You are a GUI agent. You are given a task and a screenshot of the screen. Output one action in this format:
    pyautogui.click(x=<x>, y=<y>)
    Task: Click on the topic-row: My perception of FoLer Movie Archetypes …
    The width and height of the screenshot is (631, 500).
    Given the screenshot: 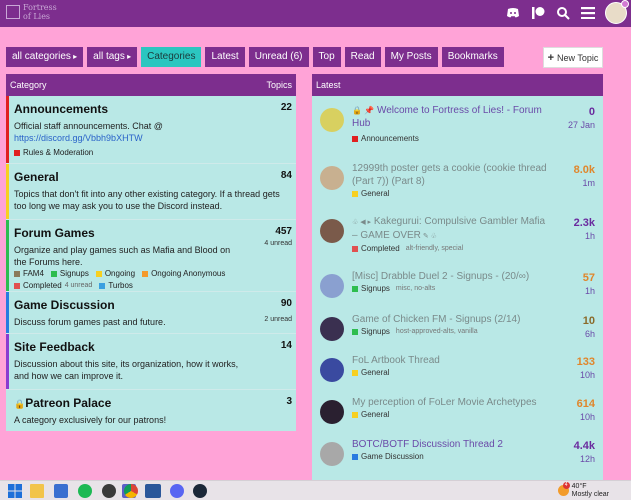 What is the action you would take?
    pyautogui.click(x=457, y=413)
    